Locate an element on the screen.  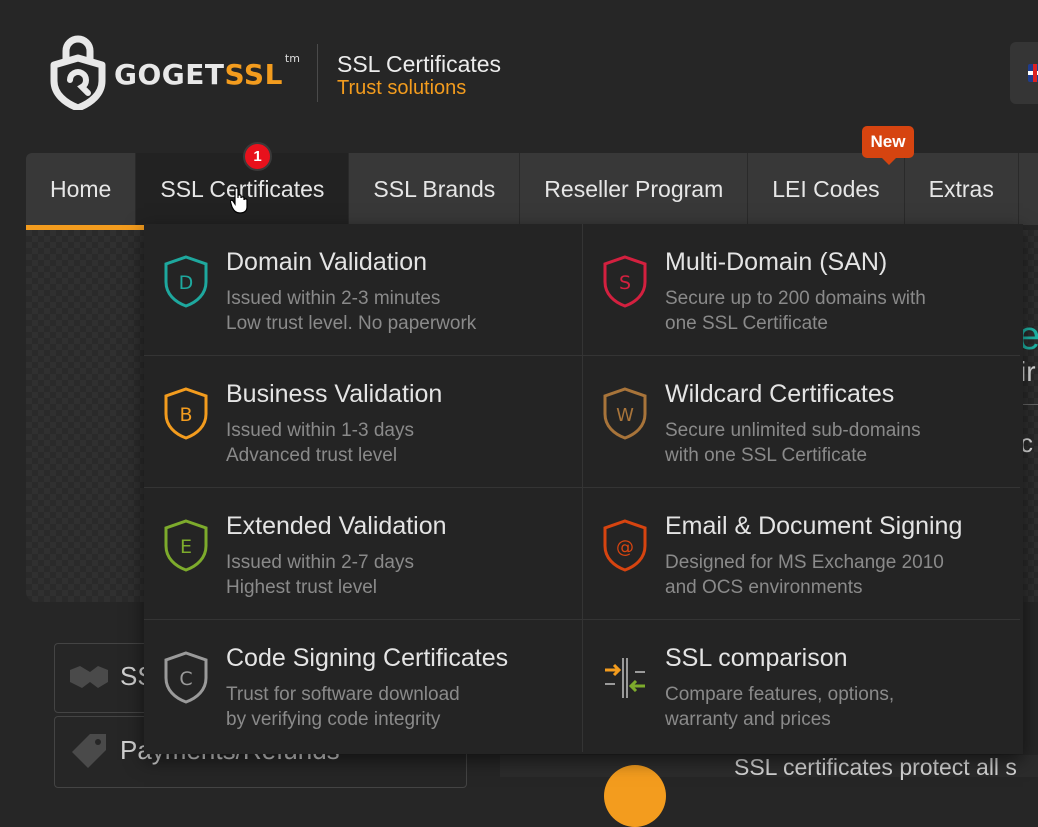
shield-letter: E is located at coordinates (186, 547).